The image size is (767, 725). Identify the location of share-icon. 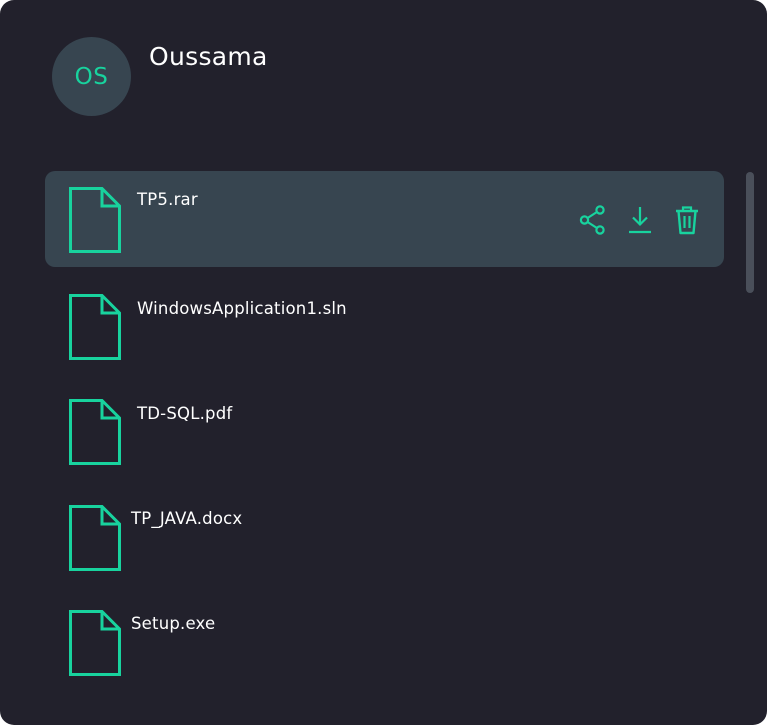
(592, 220).